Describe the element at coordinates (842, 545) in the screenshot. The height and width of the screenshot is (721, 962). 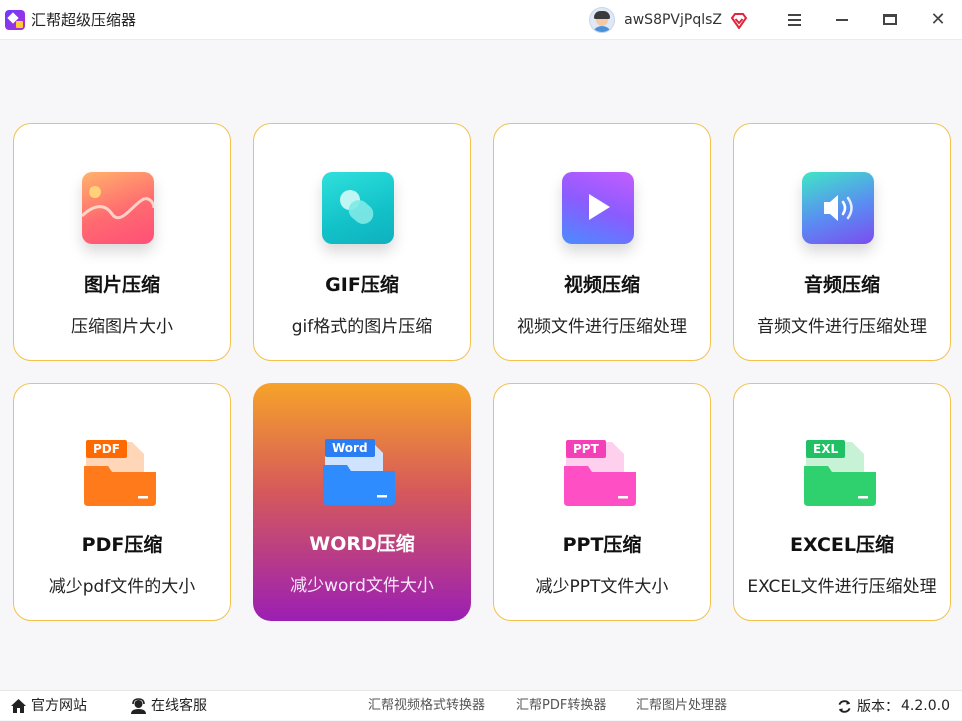
I see `card-title: EXCEL压缩` at that location.